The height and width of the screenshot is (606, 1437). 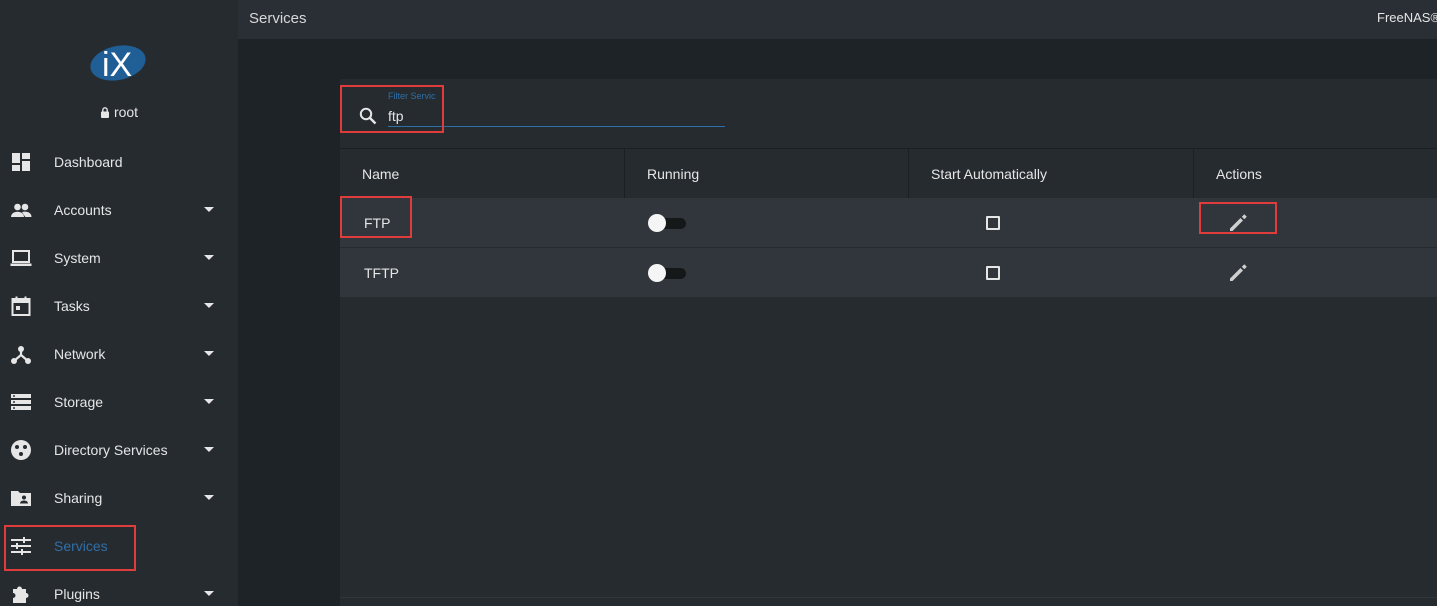 What do you see at coordinates (21, 306) in the screenshot?
I see `calendar-icon` at bounding box center [21, 306].